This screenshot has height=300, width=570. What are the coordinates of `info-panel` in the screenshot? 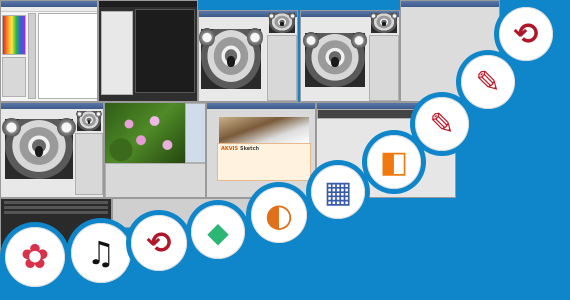 It's located at (195, 133).